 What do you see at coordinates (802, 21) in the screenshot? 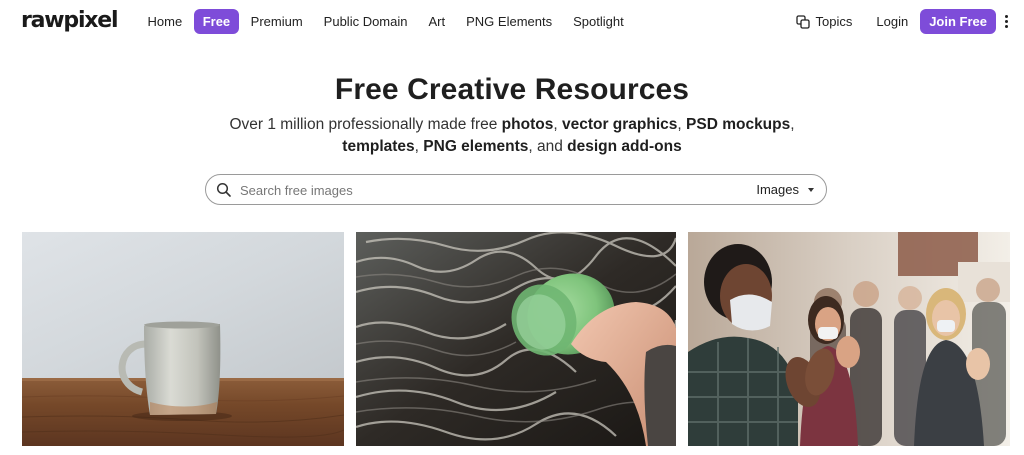
I see `topics-icon` at bounding box center [802, 21].